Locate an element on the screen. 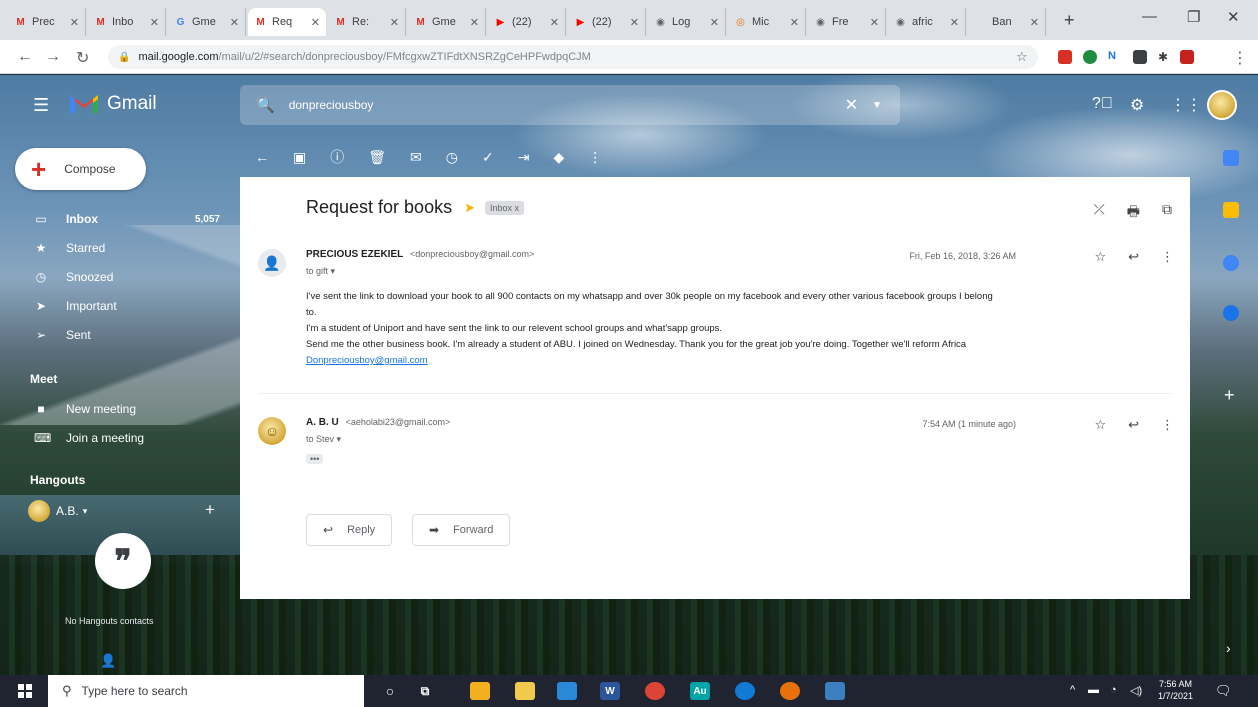  new-tab-button: + is located at coordinates (1069, 20).